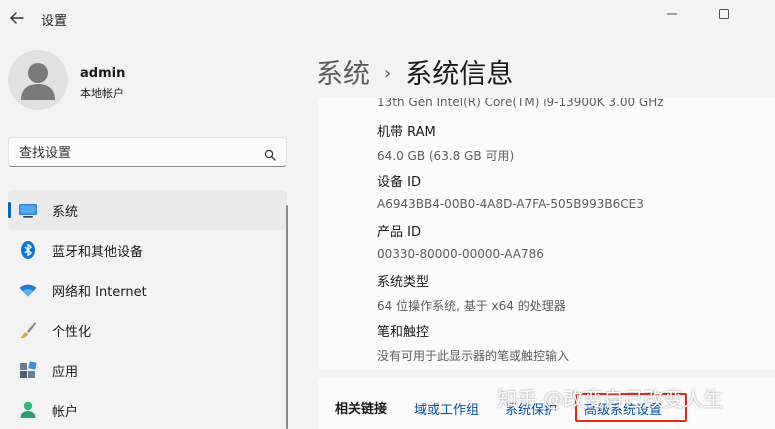 This screenshot has width=775, height=429. What do you see at coordinates (72, 332) in the screenshot?
I see `sidebar-item-label: 个性化` at bounding box center [72, 332].